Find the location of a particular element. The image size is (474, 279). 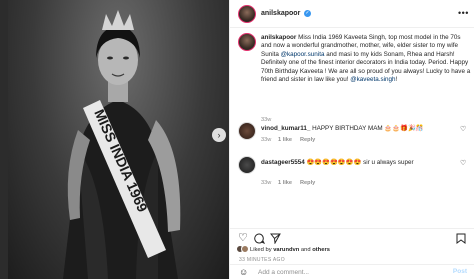

next-photo-button: › is located at coordinates (219, 135).